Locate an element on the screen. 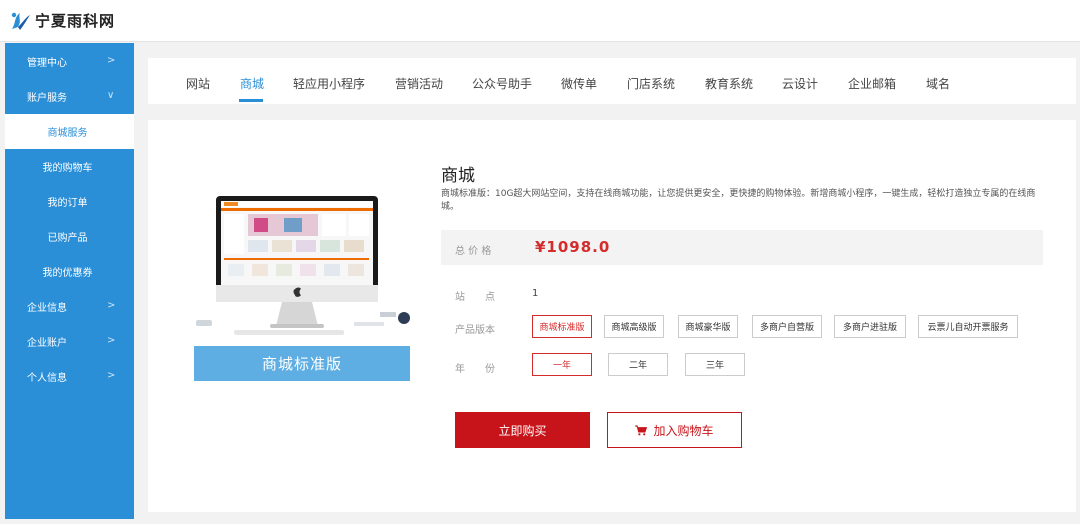 The image size is (1080, 524). tab-cloud-design: 云设计 is located at coordinates (800, 83).